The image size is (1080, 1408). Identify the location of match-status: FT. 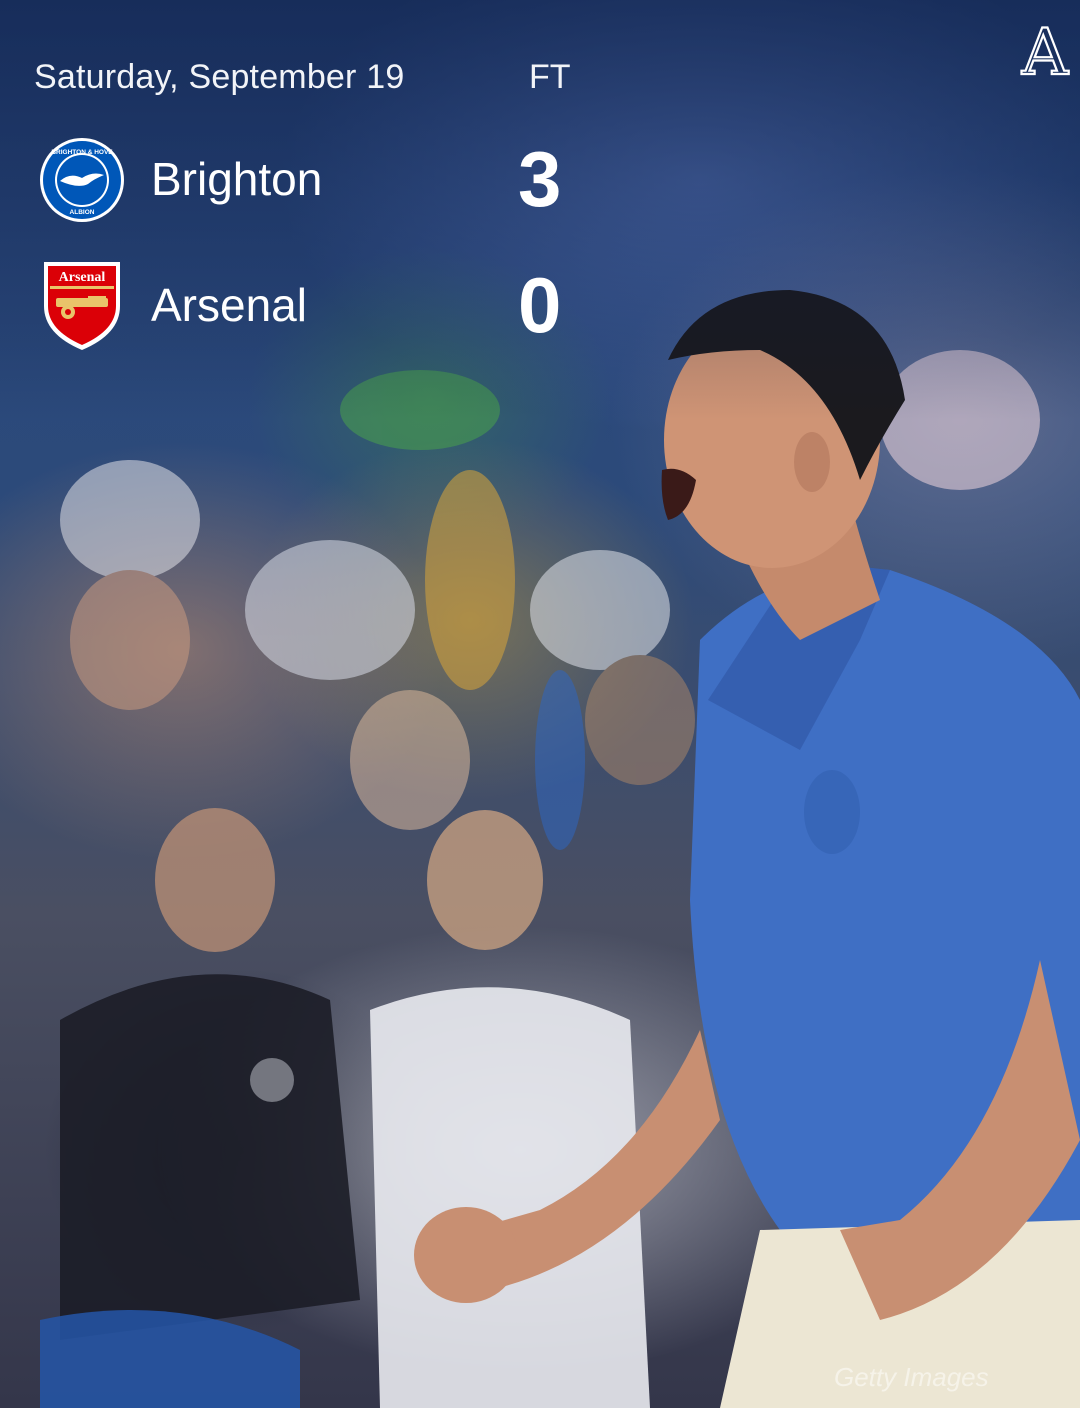
(550, 77).